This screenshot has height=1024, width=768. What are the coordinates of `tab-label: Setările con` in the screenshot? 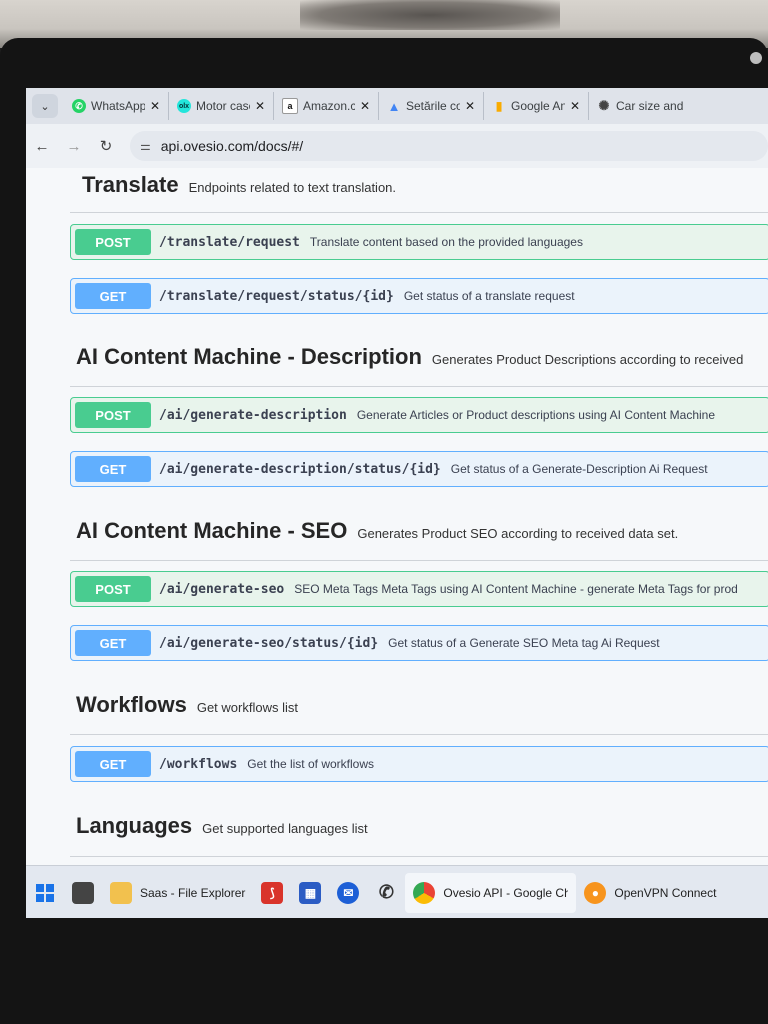 It's located at (433, 106).